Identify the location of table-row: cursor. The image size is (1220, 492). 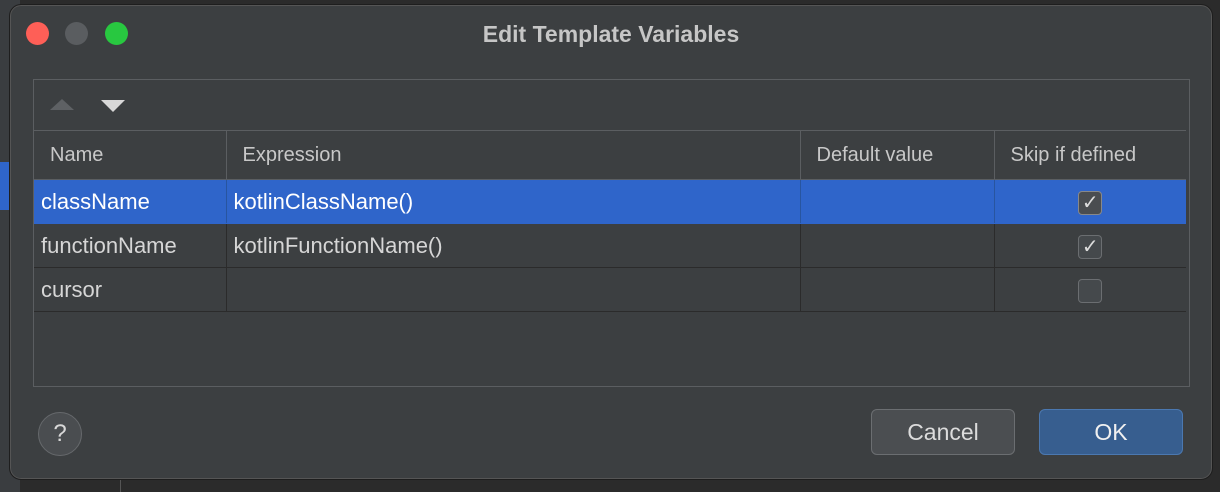
(610, 289).